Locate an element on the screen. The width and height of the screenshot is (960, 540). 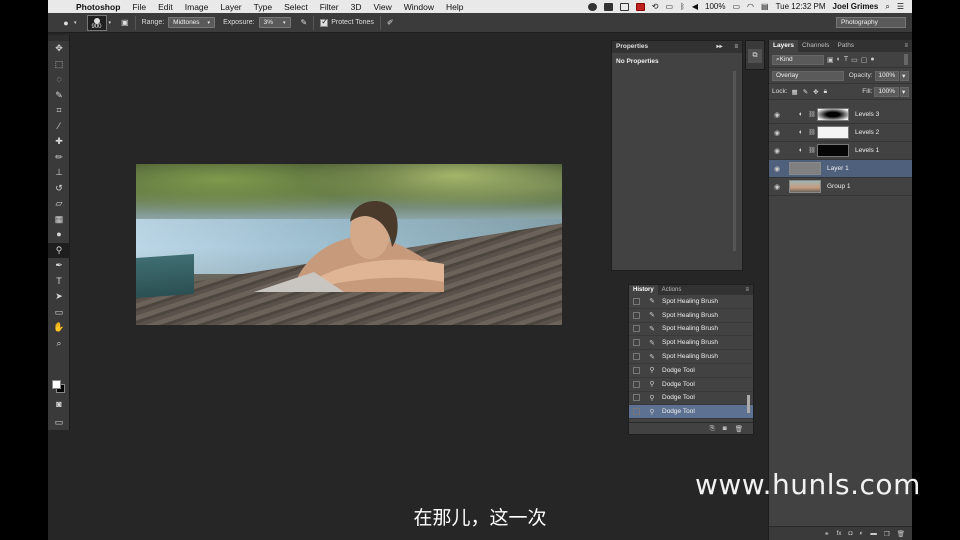
layer-thumbnail is located at coordinates (805, 168).